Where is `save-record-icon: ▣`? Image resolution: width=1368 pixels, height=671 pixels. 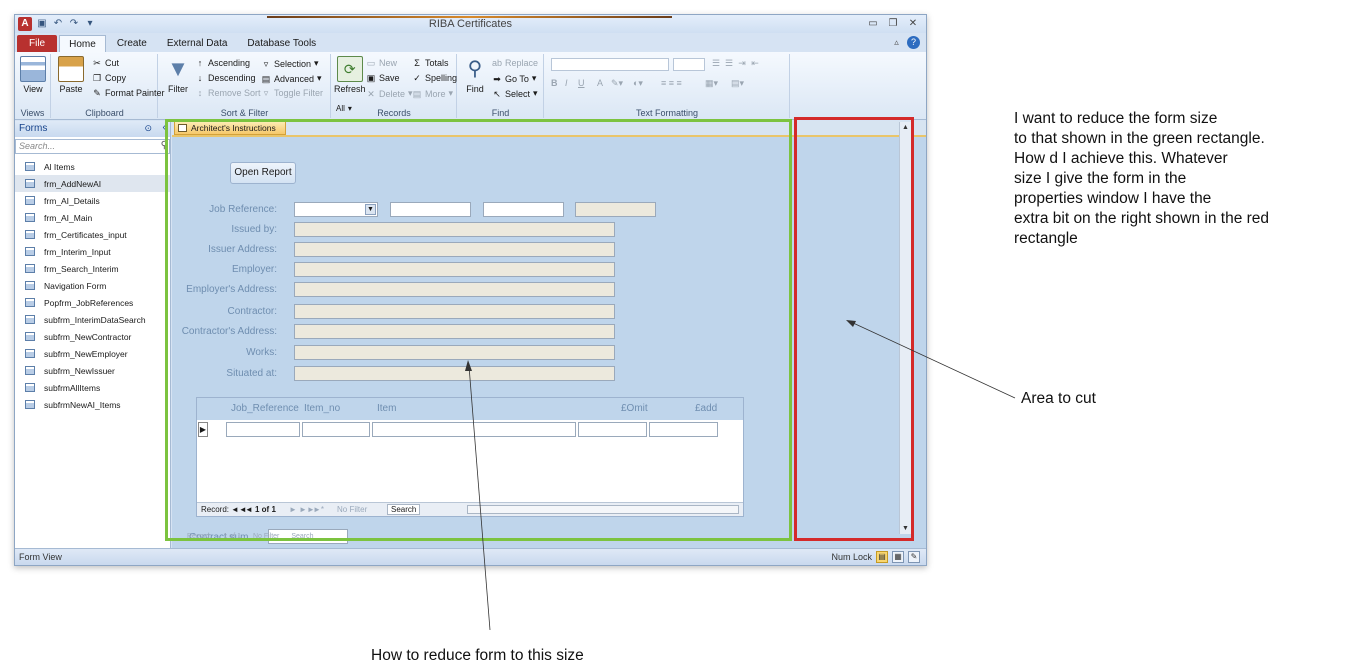 save-record-icon: ▣ is located at coordinates (371, 78).